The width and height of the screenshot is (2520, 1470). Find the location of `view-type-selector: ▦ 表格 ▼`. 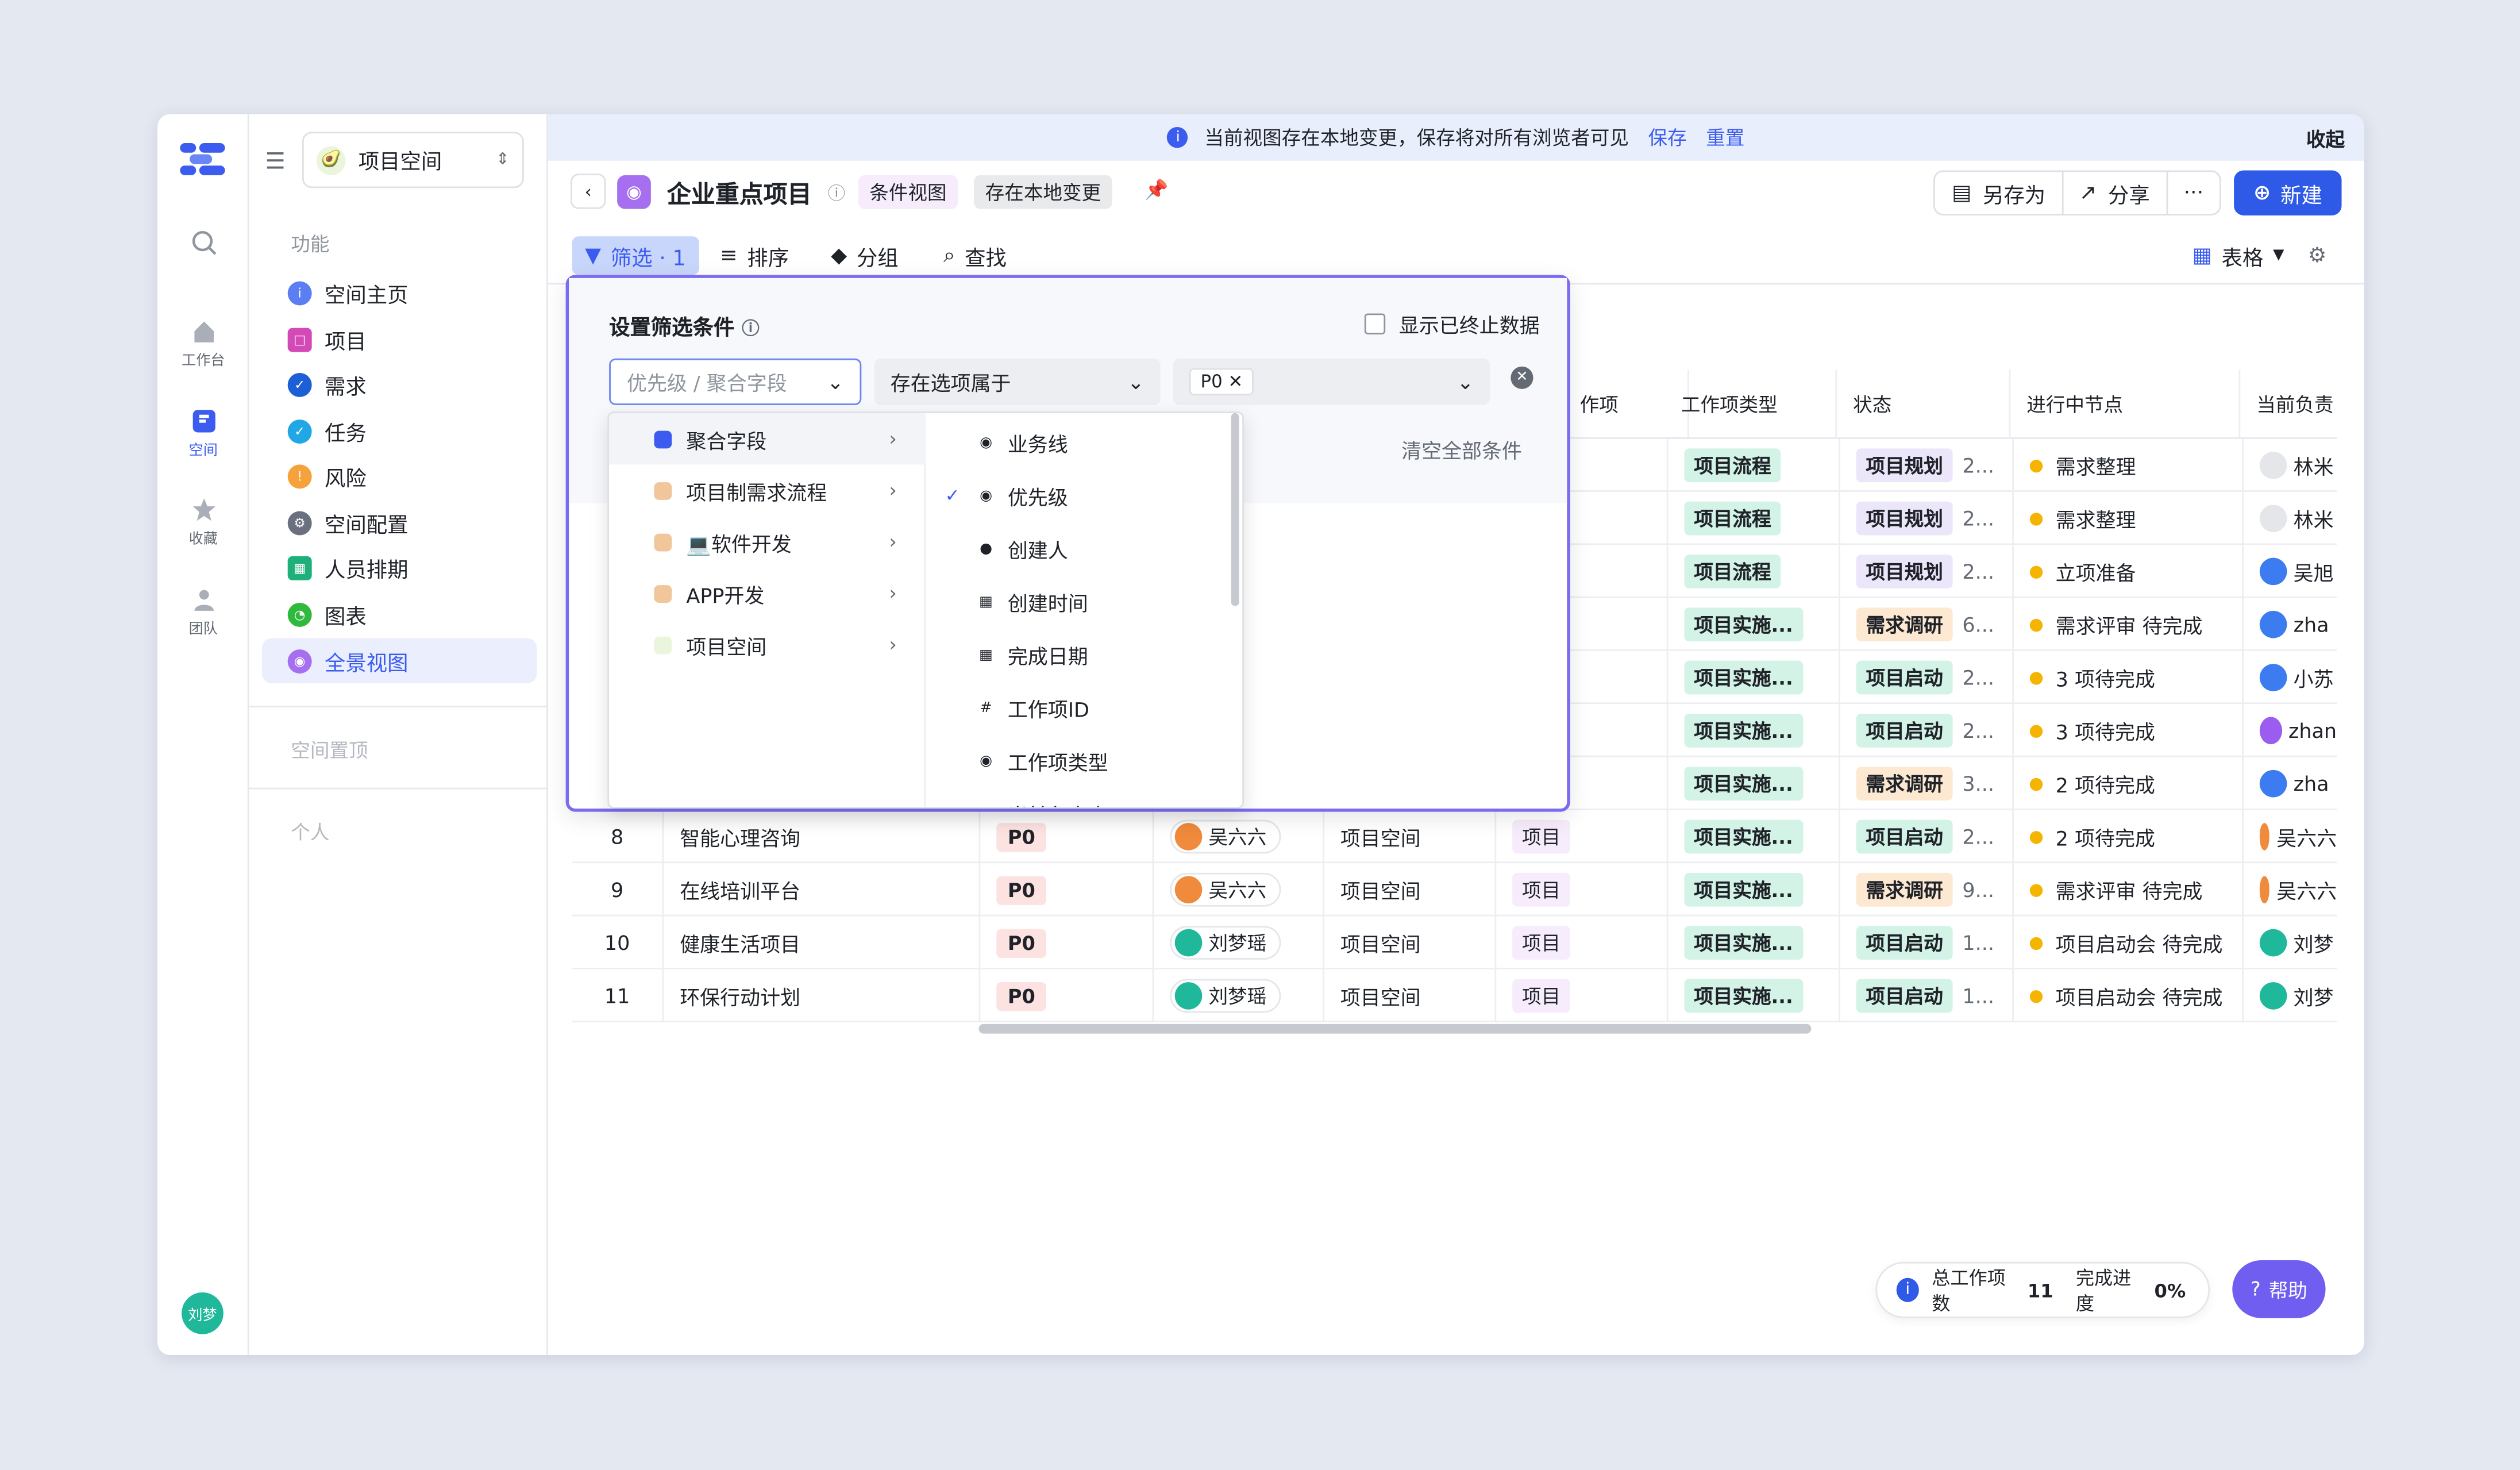

view-type-selector: ▦ 表格 ▼ is located at coordinates (2238, 255).